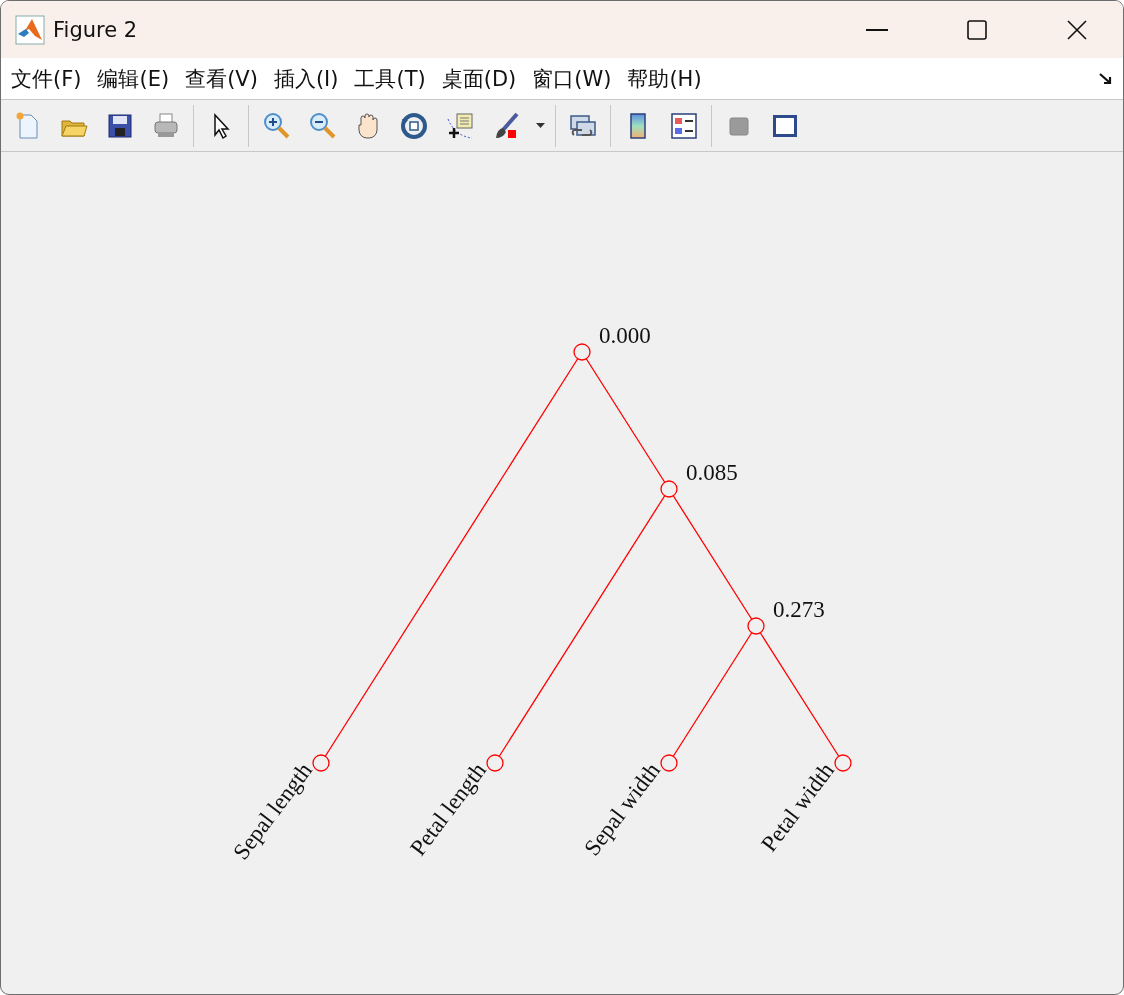 The width and height of the screenshot is (1124, 995). What do you see at coordinates (30, 29) in the screenshot?
I see `app-icon` at bounding box center [30, 29].